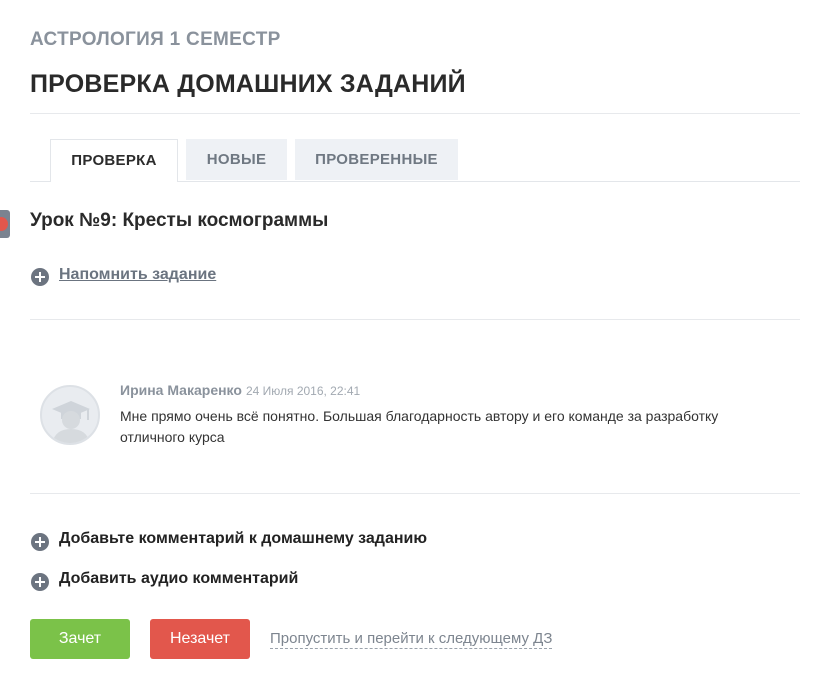 The height and width of the screenshot is (675, 822). I want to click on fail-button: Незачет, so click(200, 639).